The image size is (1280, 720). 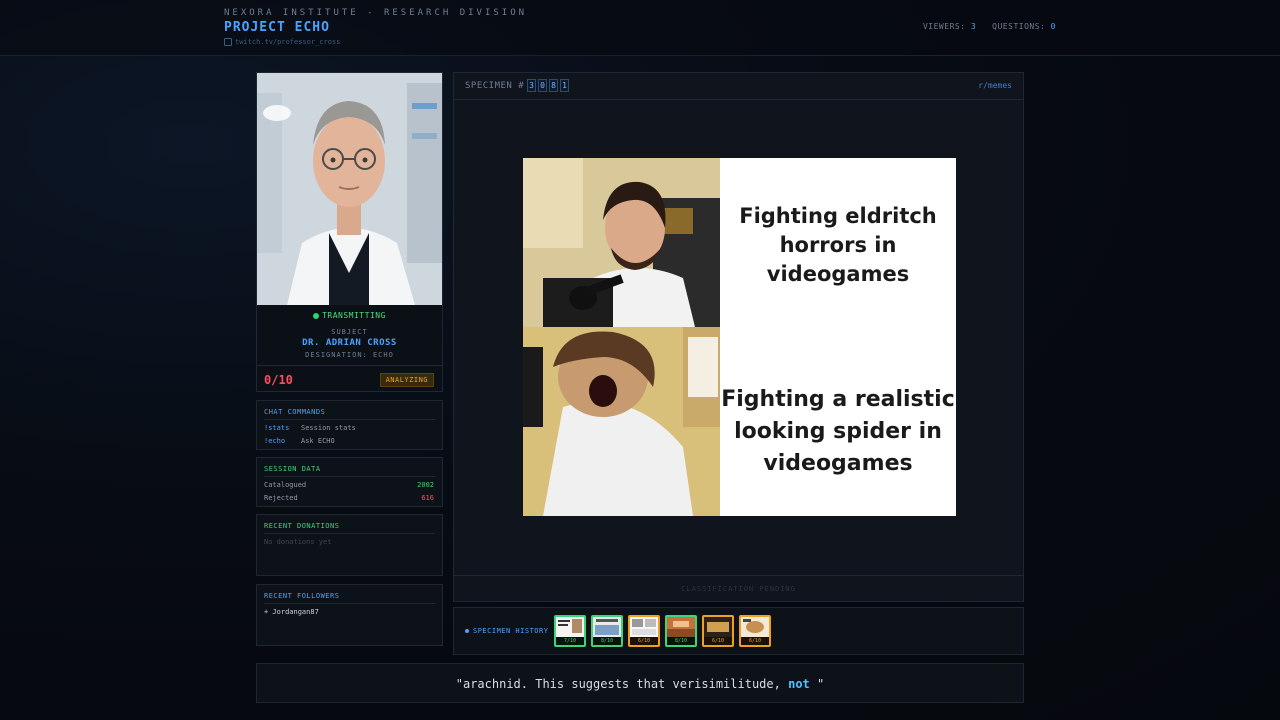 What do you see at coordinates (621, 242) in the screenshot?
I see `meme-top-photo` at bounding box center [621, 242].